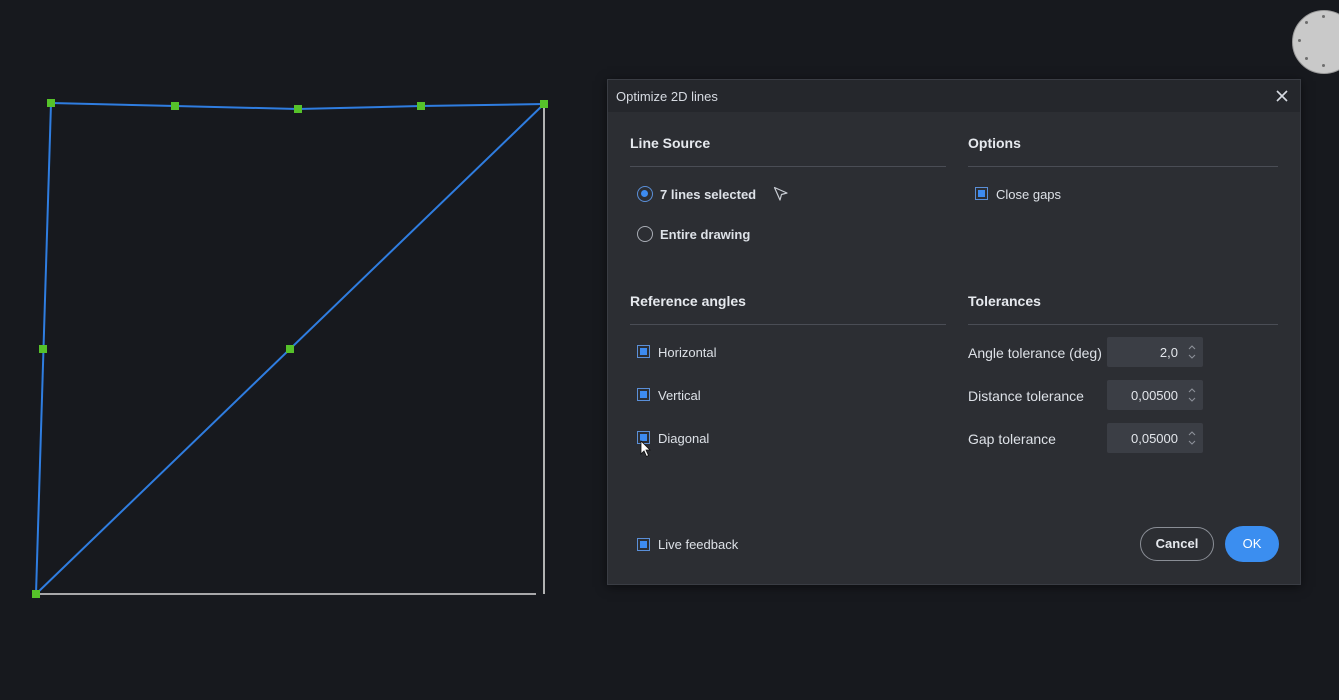 Image resolution: width=1339 pixels, height=700 pixels. I want to click on mouse-cursor-icon, so click(646, 451).